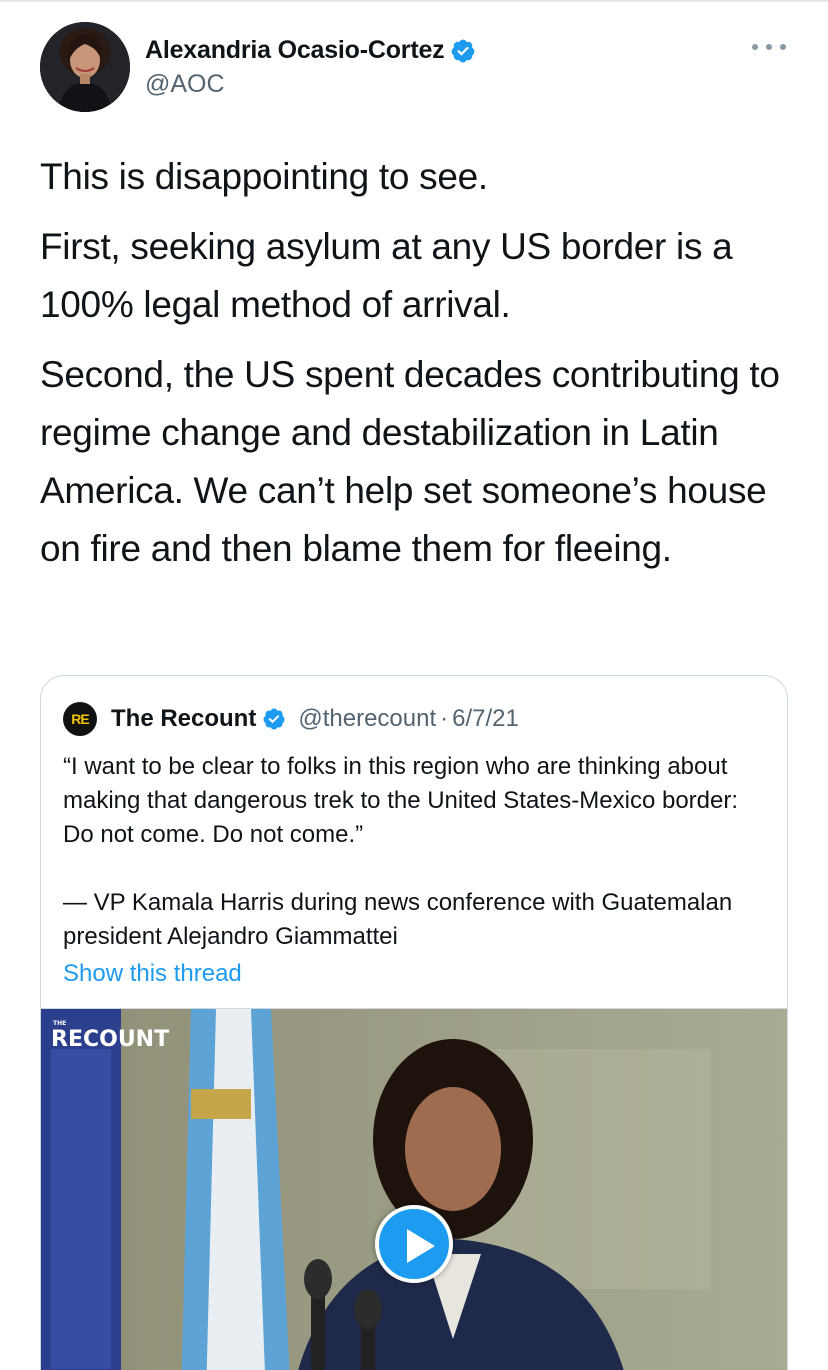  I want to click on quoted-avatar: RE, so click(80, 719).